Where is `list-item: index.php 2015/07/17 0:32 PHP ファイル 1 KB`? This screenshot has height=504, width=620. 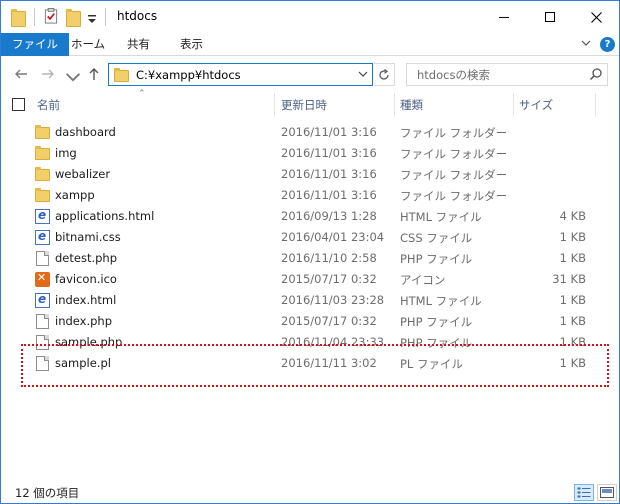
list-item: index.php 2015/07/17 0:32 PHP ファイル 1 KB is located at coordinates (310, 321).